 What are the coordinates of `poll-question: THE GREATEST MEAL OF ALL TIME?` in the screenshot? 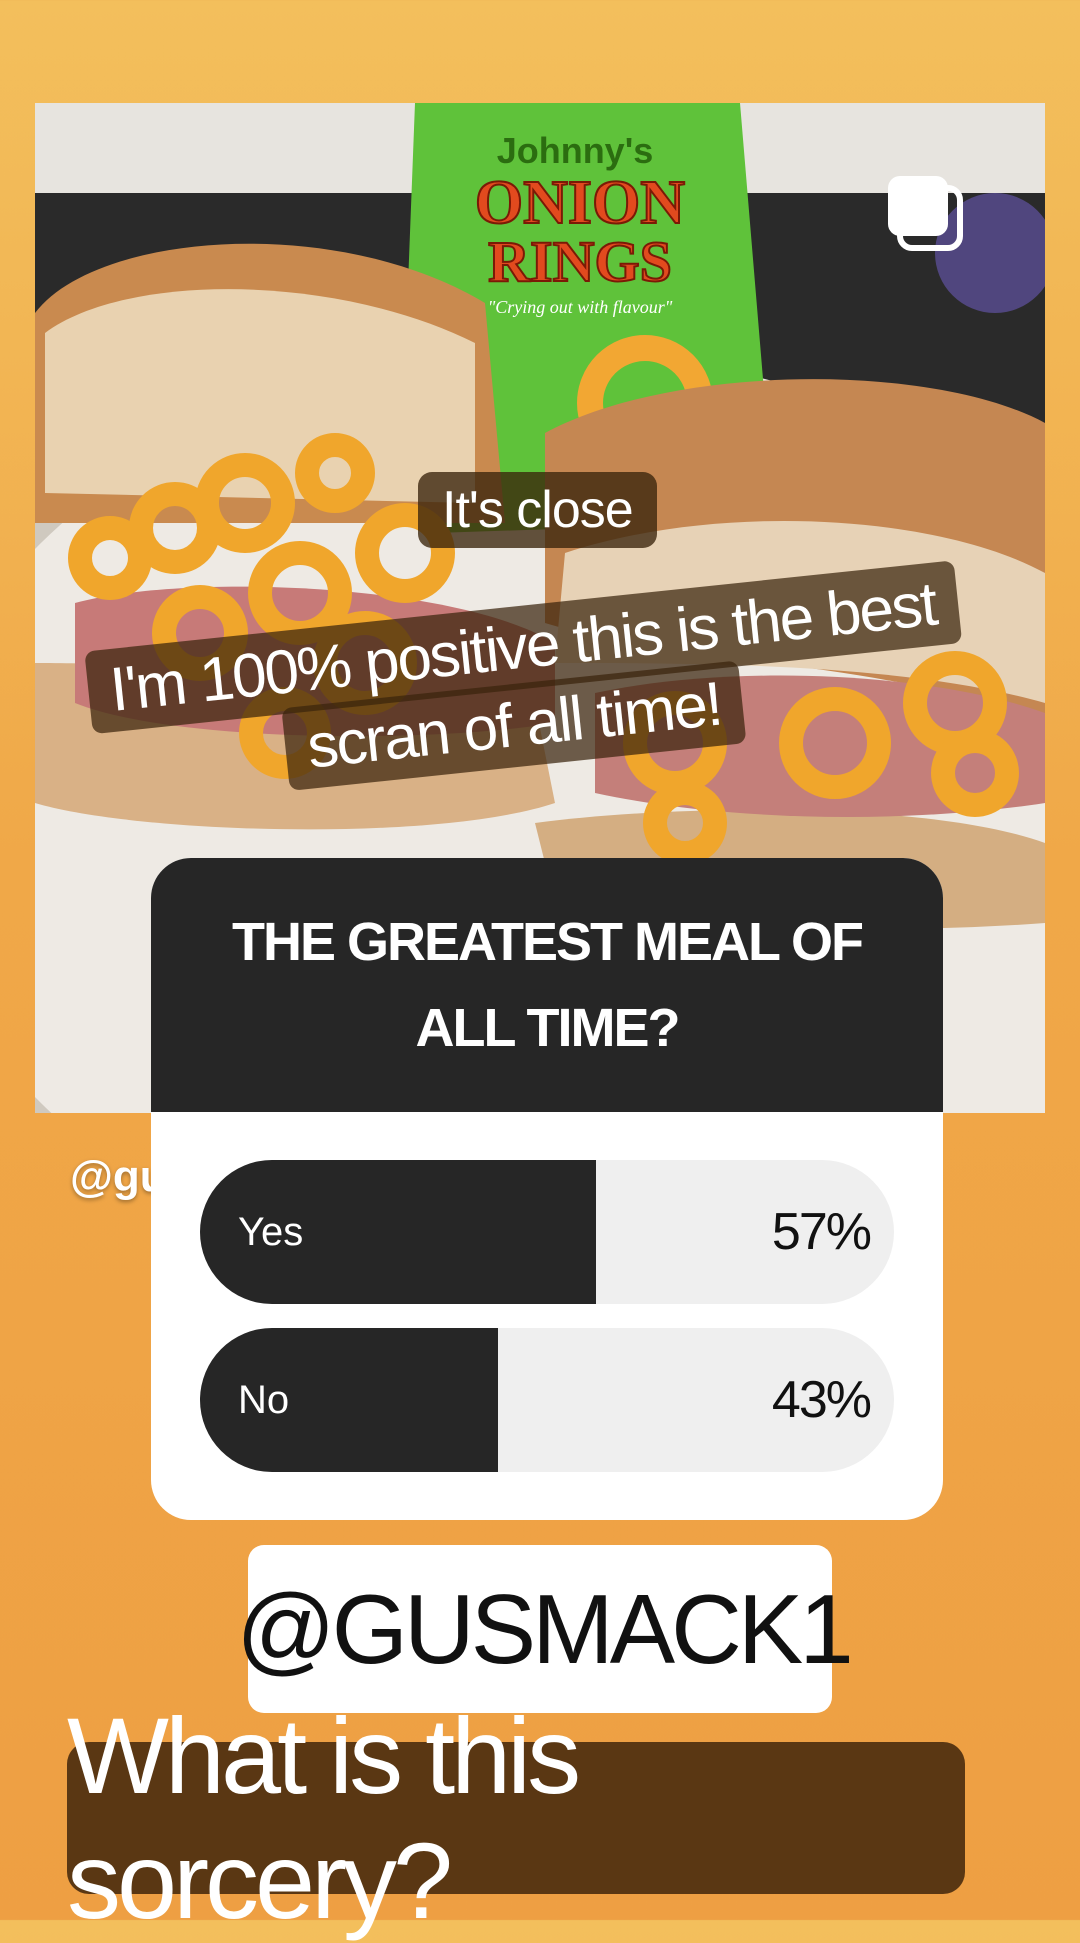 It's located at (547, 985).